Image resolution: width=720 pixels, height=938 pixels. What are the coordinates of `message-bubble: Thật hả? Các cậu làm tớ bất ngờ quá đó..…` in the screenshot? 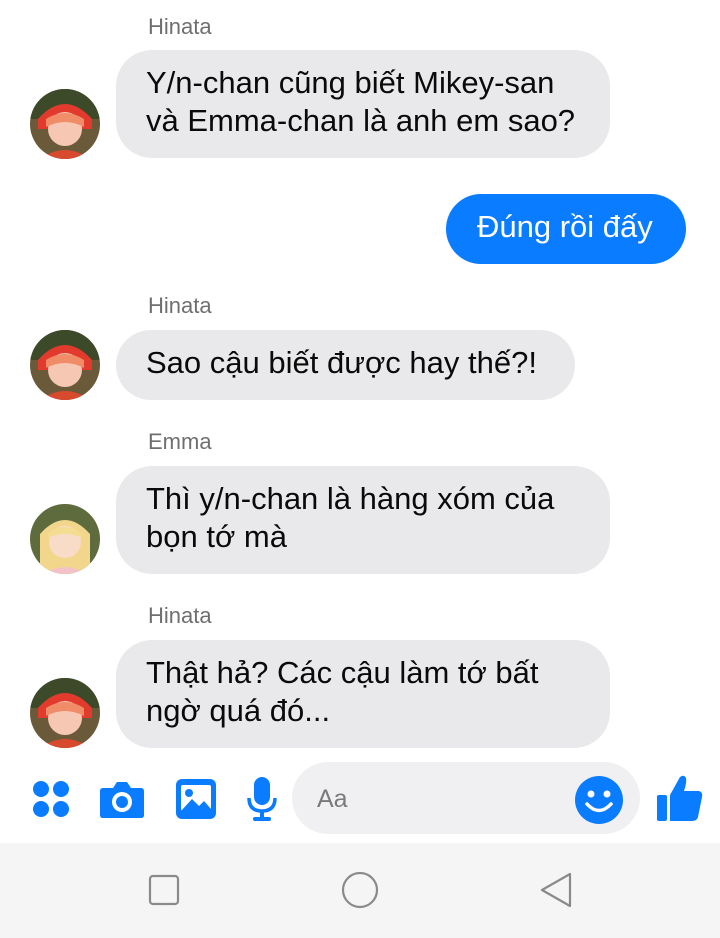 It's located at (363, 694).